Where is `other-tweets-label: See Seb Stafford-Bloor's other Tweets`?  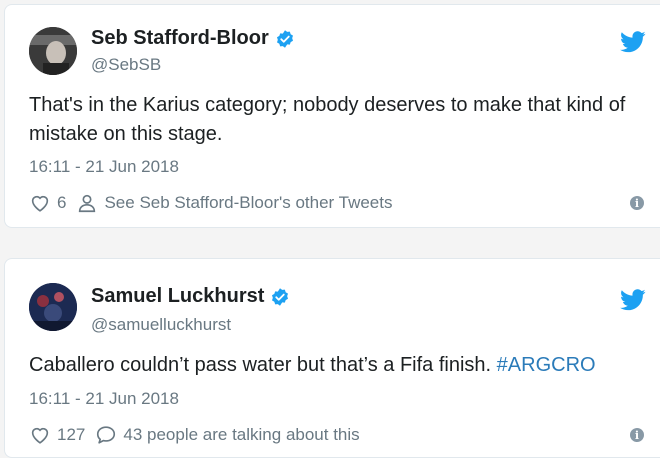 other-tweets-label: See Seb Stafford-Bloor's other Tweets is located at coordinates (248, 203).